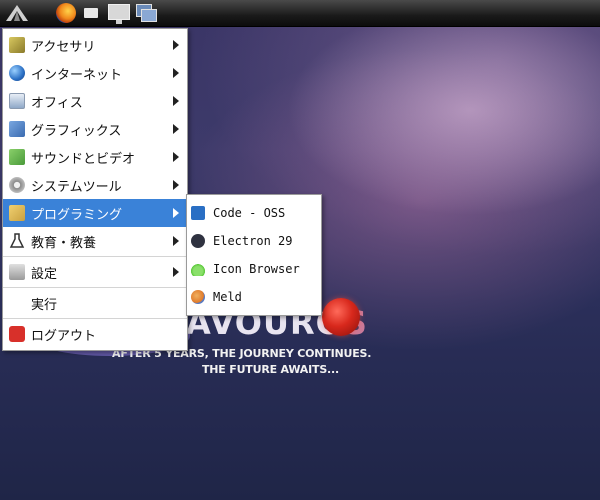 The image size is (600, 500). Describe the element at coordinates (77, 215) in the screenshot. I see `menu-item-label: プログラミング` at that location.